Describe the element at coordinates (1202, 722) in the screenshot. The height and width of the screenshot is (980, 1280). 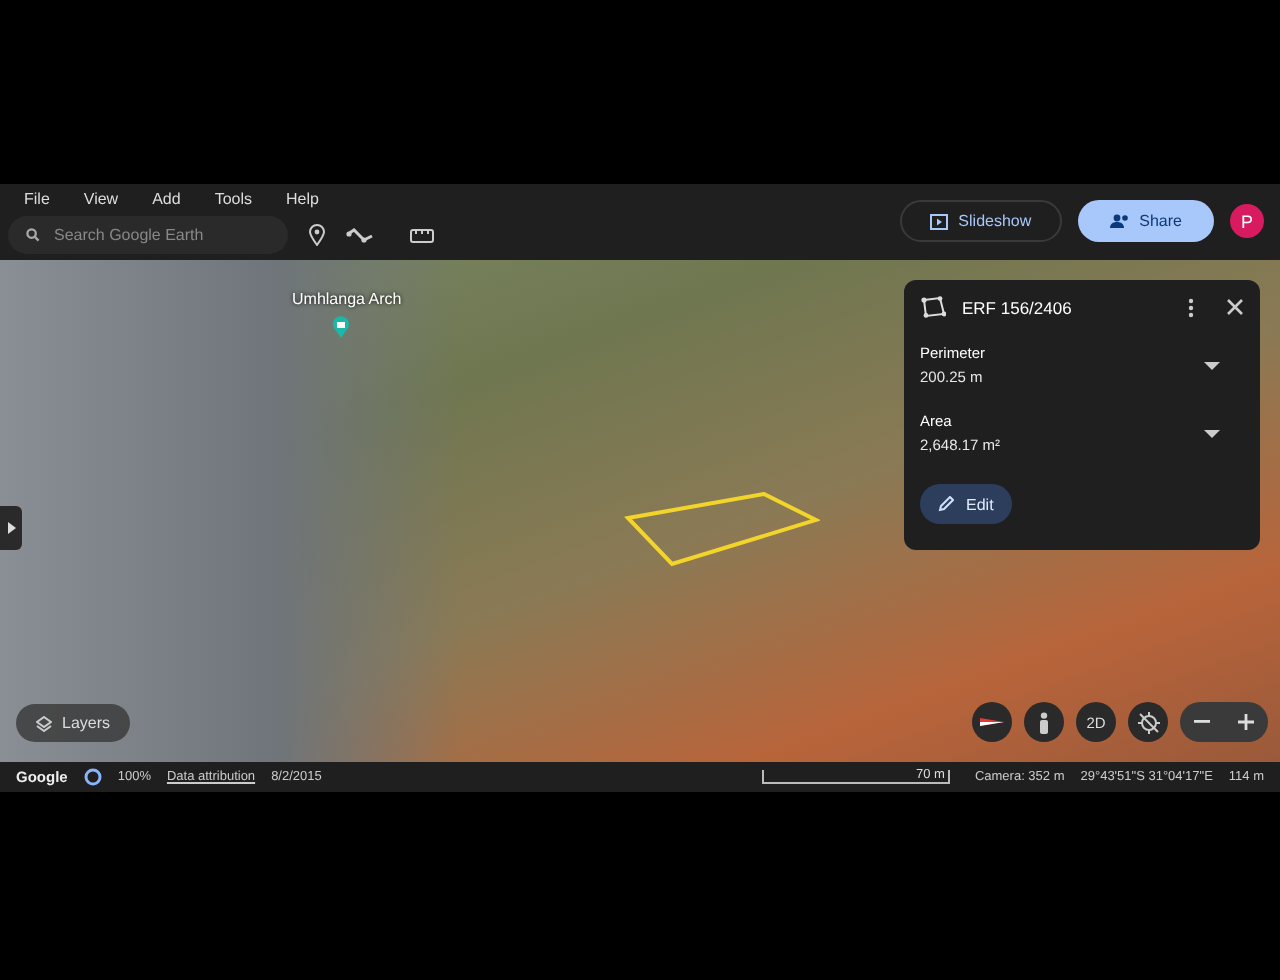
I see `minus-icon` at that location.